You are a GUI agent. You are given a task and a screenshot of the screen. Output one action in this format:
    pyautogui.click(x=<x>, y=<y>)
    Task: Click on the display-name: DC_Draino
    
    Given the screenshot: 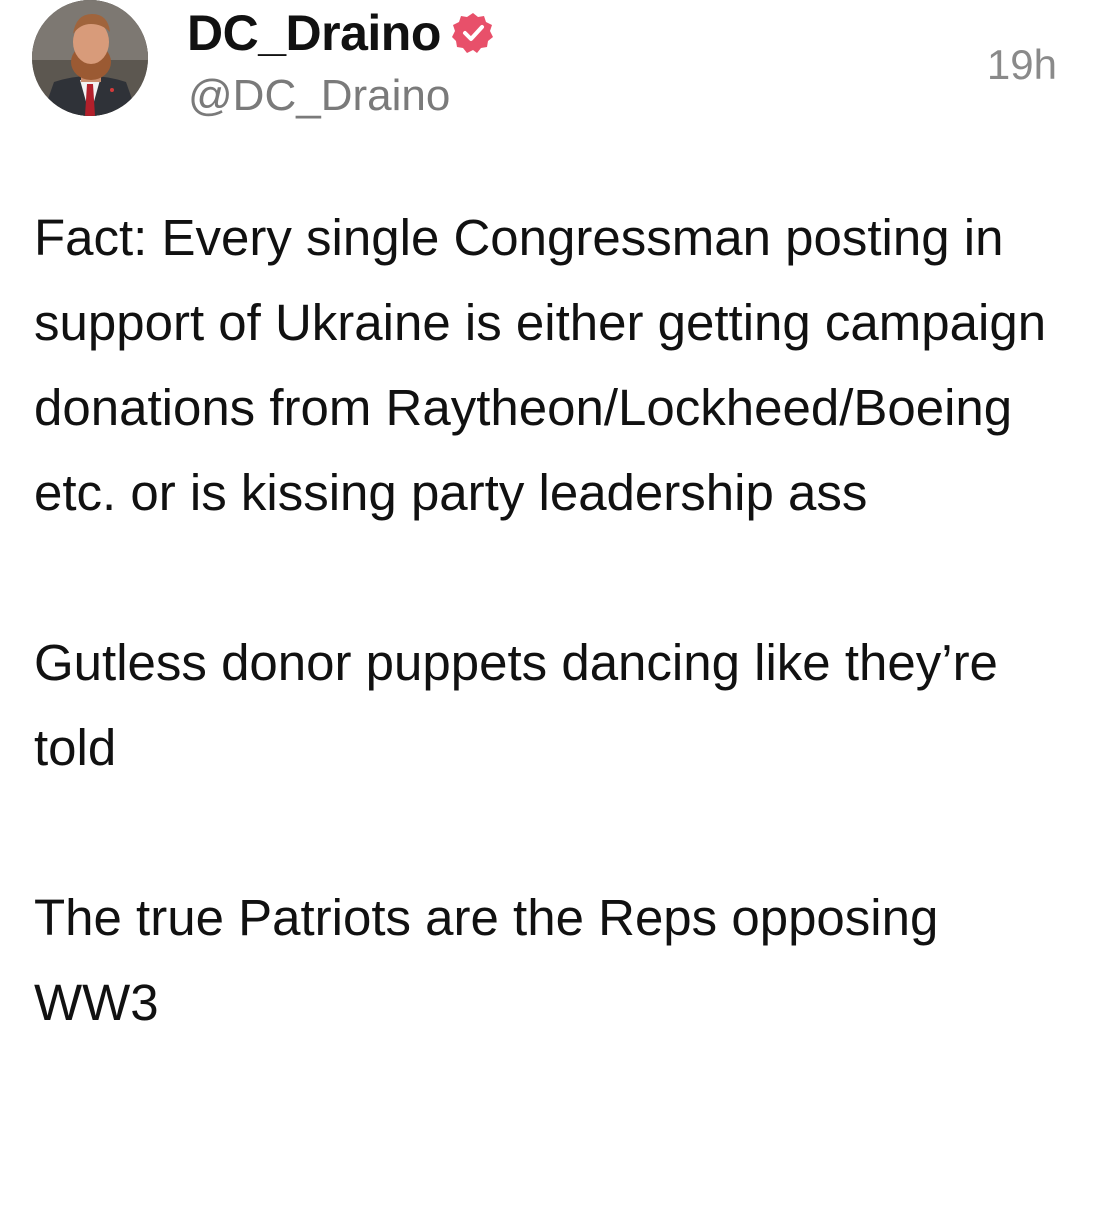 What is the action you would take?
    pyautogui.click(x=314, y=33)
    